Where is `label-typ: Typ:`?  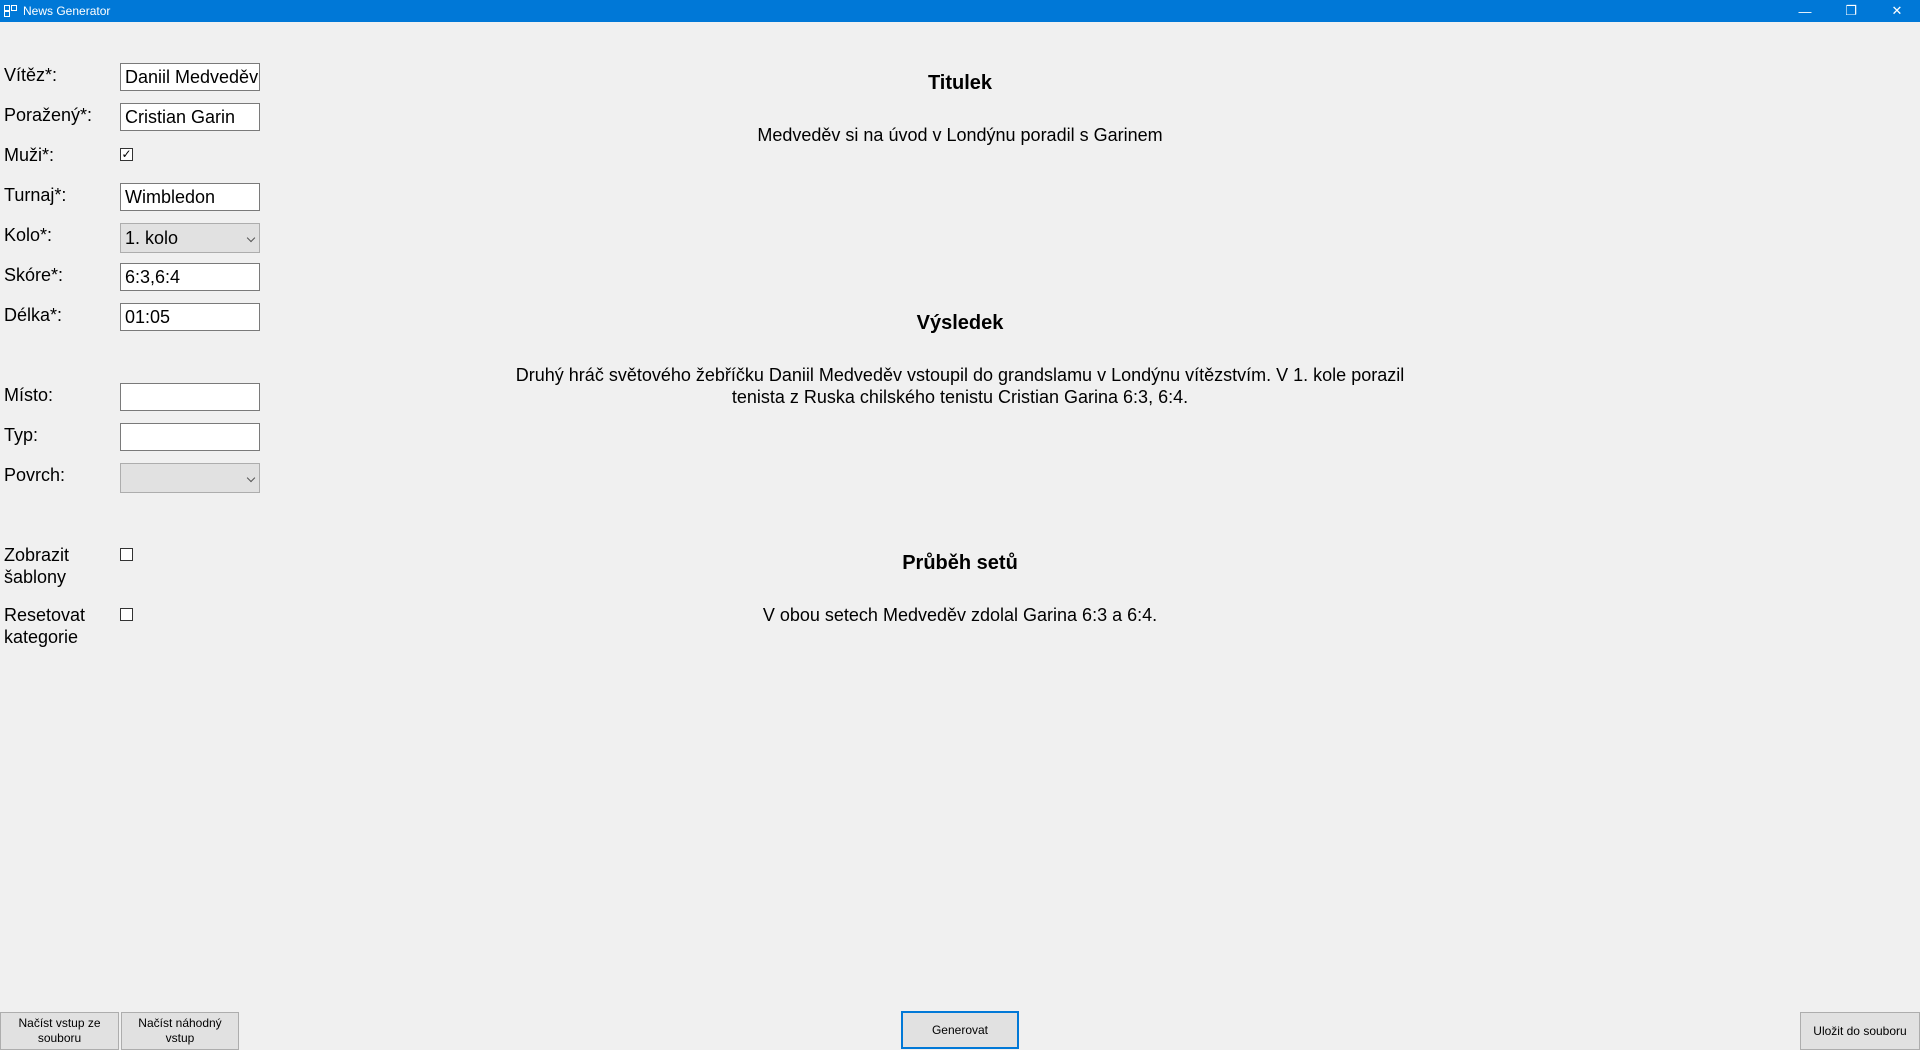
label-typ: Typ: is located at coordinates (21, 435).